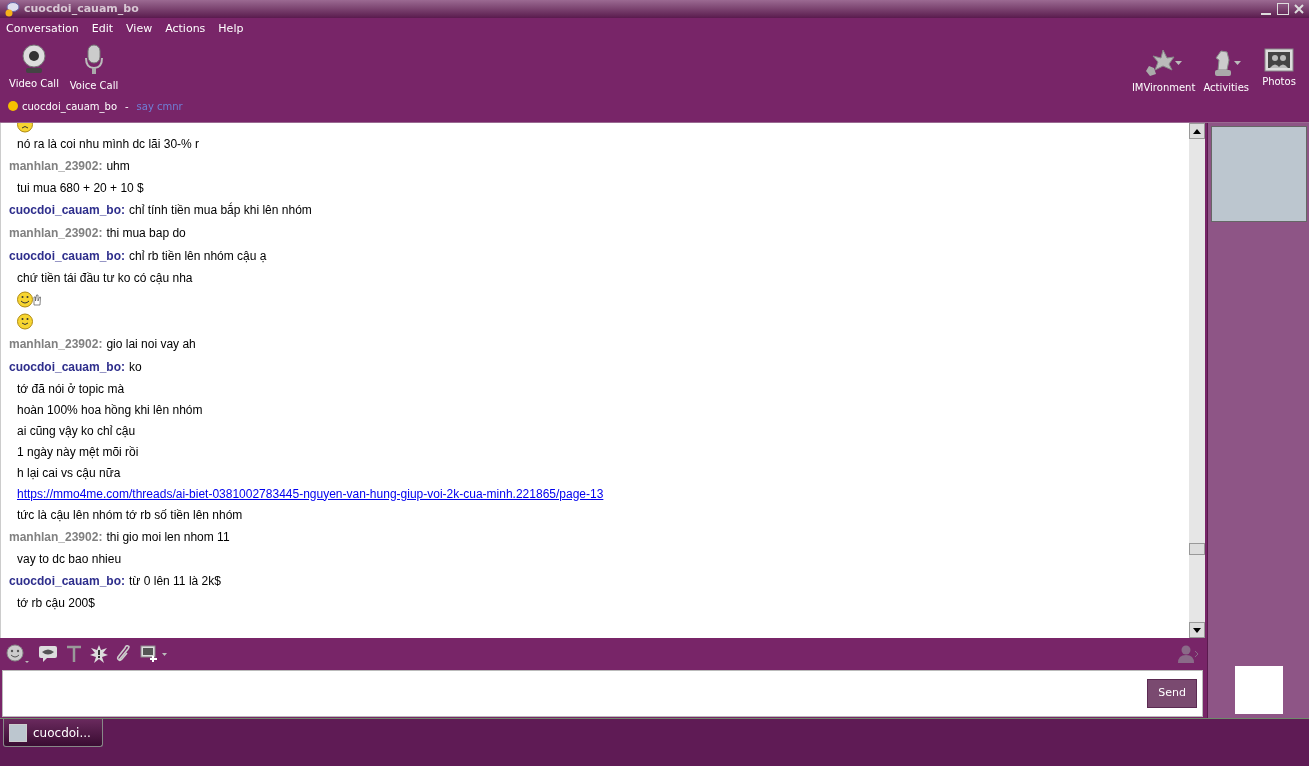 Image resolution: width=1309 pixels, height=766 pixels. What do you see at coordinates (175, 581) in the screenshot?
I see `message-text: từ 0 lên 11 là 2k$` at bounding box center [175, 581].